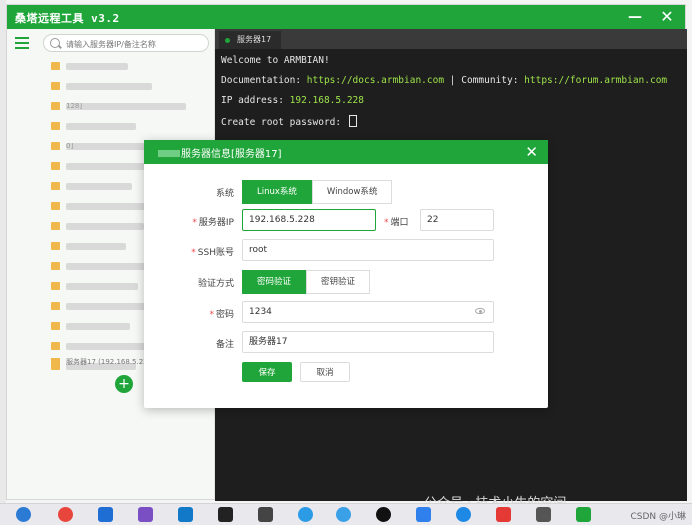  Describe the element at coordinates (216, 223) in the screenshot. I see `ip-field-label-text: 服务器IP` at that location.